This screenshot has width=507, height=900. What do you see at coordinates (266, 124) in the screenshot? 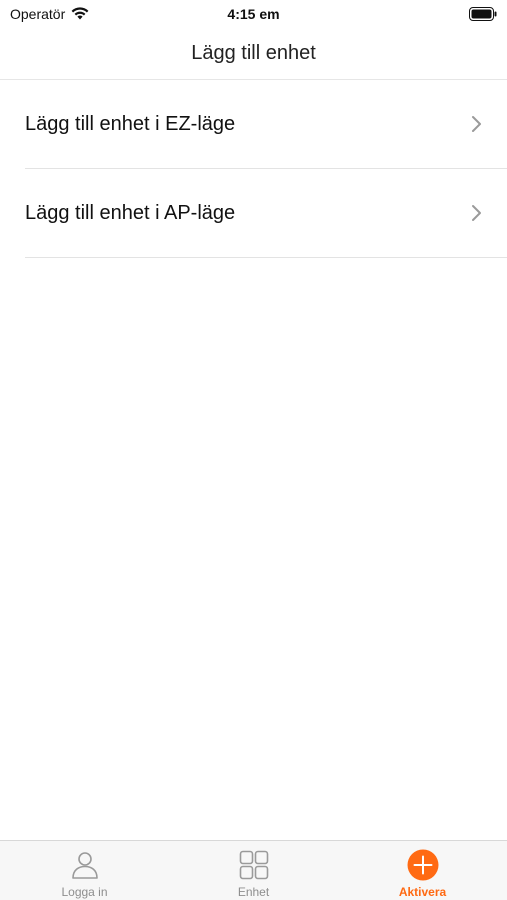
I see `list-item-ez-mode: Lägg till enhet i EZ-läge` at bounding box center [266, 124].